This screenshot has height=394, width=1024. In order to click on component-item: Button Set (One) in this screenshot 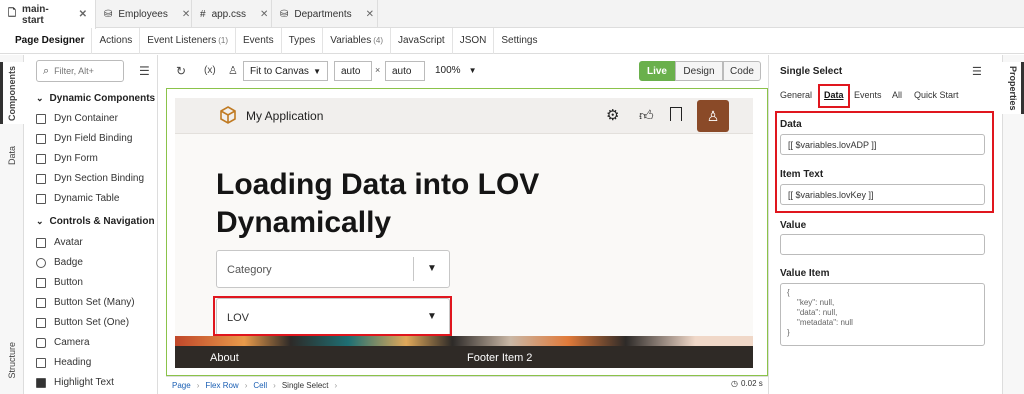, I will do `click(82, 322)`.